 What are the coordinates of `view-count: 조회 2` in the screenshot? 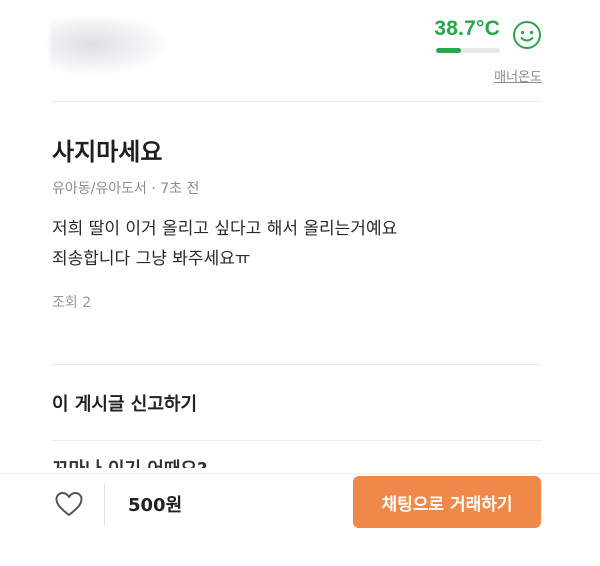 It's located at (72, 303).